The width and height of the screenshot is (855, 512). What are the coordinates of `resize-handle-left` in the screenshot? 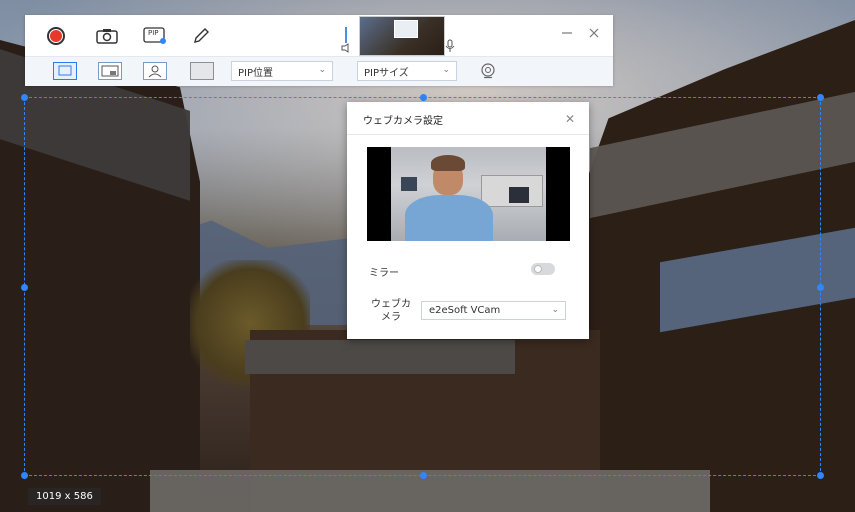 It's located at (24, 287).